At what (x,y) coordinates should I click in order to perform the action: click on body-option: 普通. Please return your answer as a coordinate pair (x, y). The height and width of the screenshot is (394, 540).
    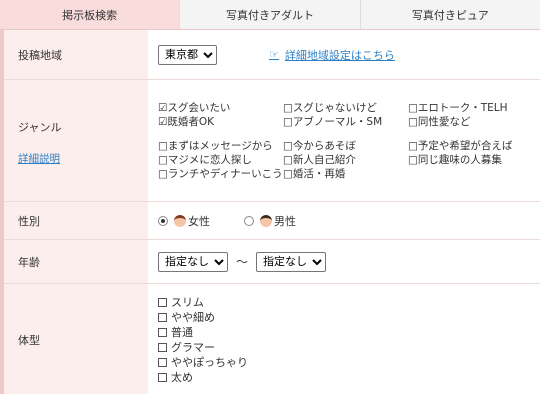
    Looking at the image, I should click on (349, 332).